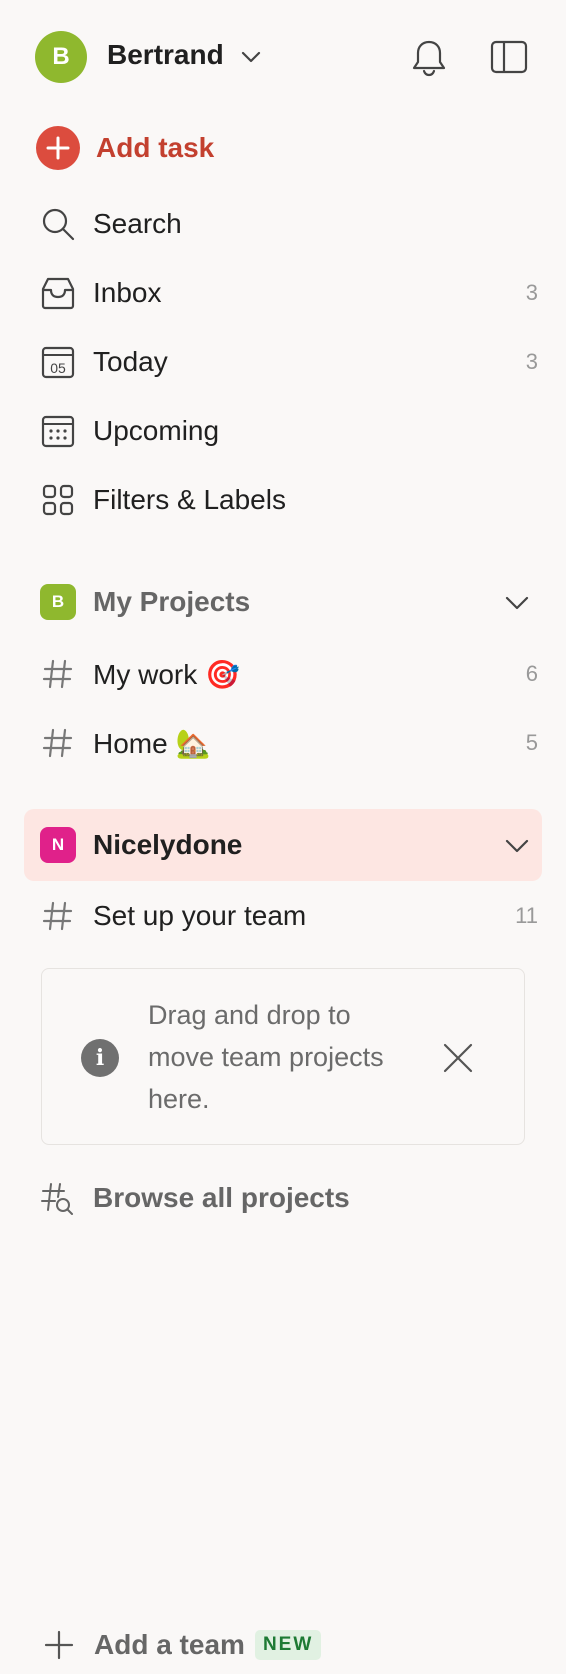  I want to click on add-team-button: Add a team NEW, so click(183, 1645).